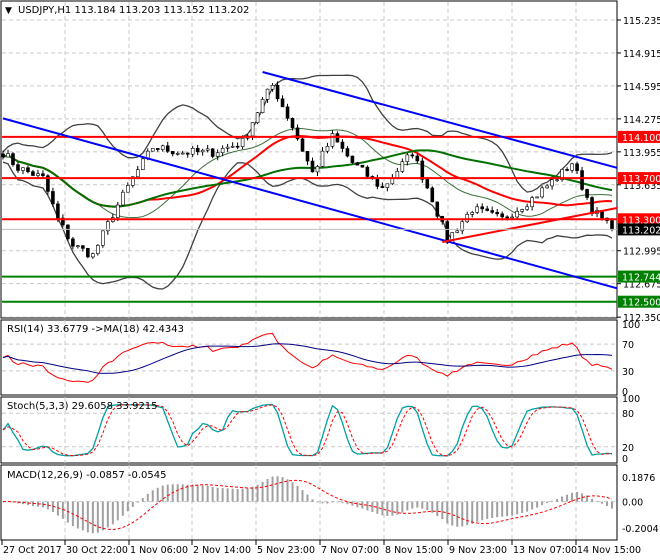  I want to click on price-label: 114.275, so click(641, 120).